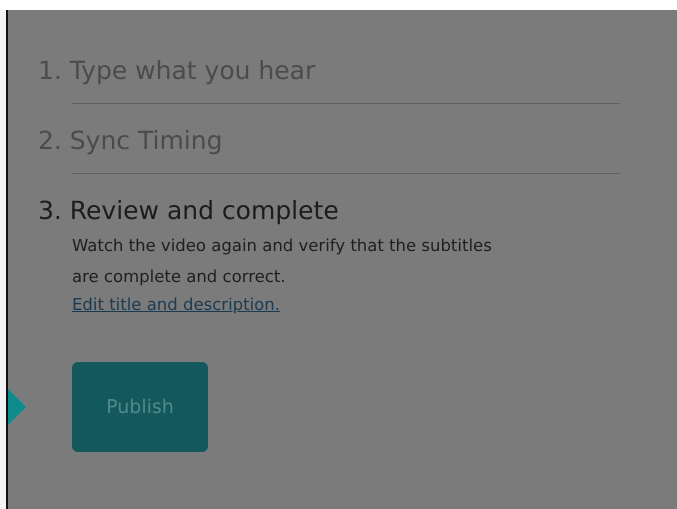 The image size is (677, 509). Describe the element at coordinates (189, 211) in the screenshot. I see `step-title: 3. Review and complete` at that location.